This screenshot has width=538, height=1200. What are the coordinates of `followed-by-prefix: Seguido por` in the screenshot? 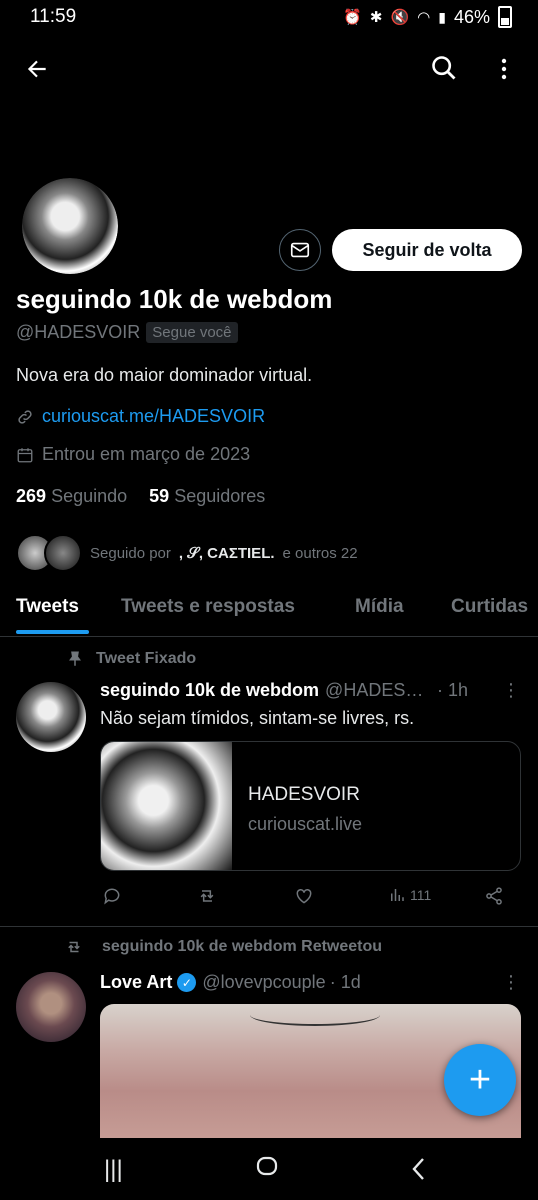 It's located at (130, 553).